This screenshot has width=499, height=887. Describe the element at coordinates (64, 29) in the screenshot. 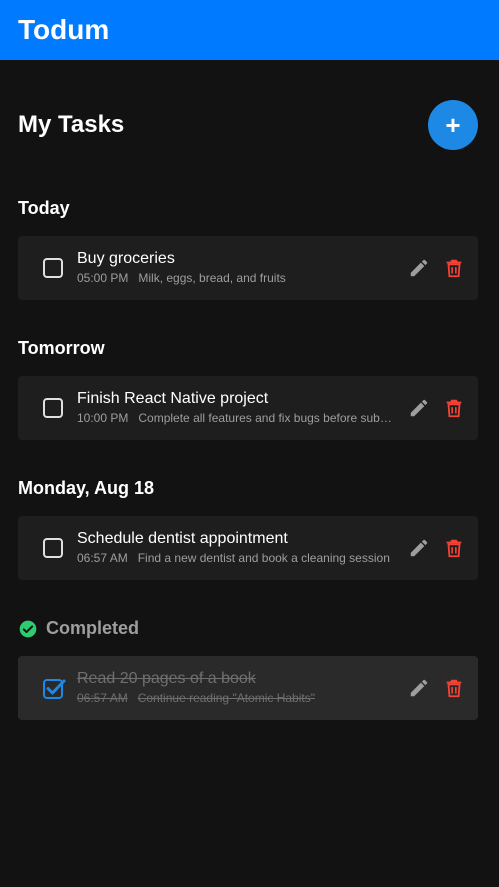

I see `app-title: Todum` at that location.